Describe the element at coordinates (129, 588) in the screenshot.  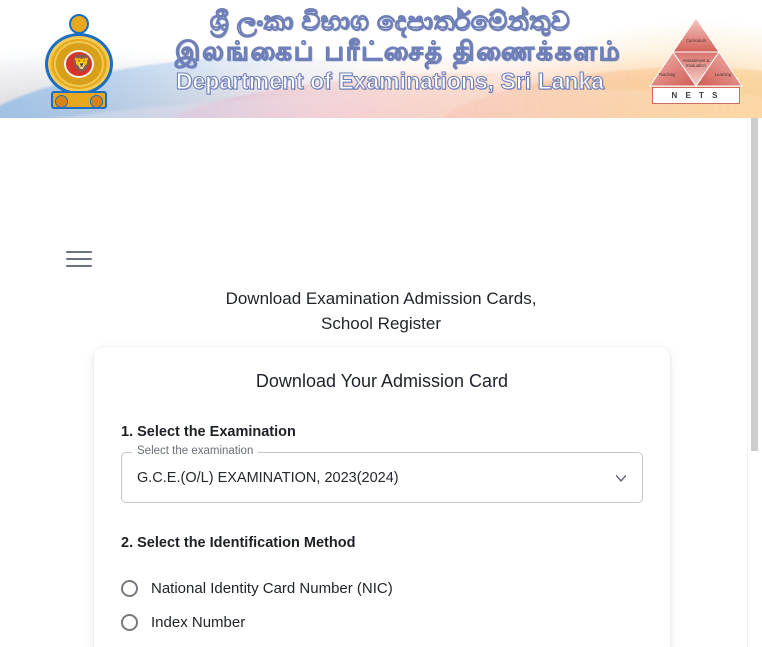
I see `radio-circle-icon-nic` at that location.